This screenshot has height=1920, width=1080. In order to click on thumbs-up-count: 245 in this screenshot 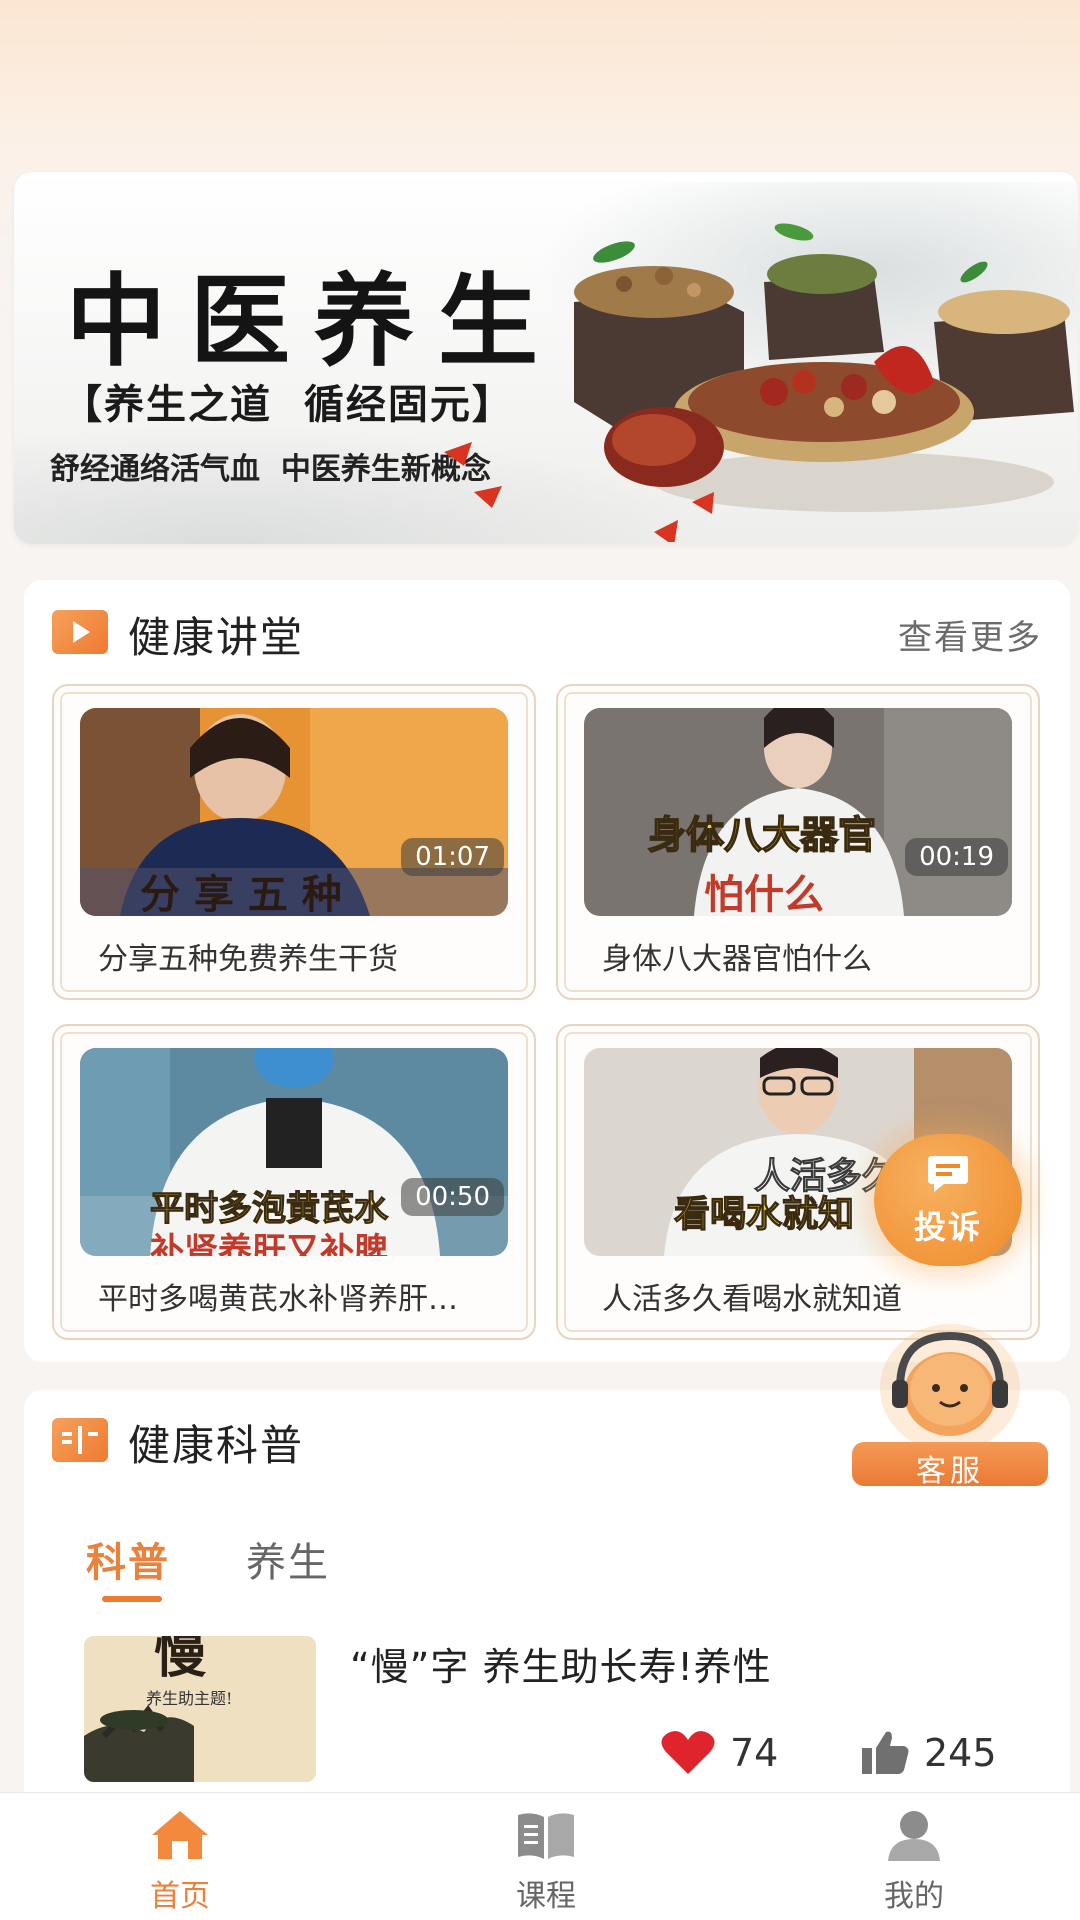, I will do `click(928, 1753)`.